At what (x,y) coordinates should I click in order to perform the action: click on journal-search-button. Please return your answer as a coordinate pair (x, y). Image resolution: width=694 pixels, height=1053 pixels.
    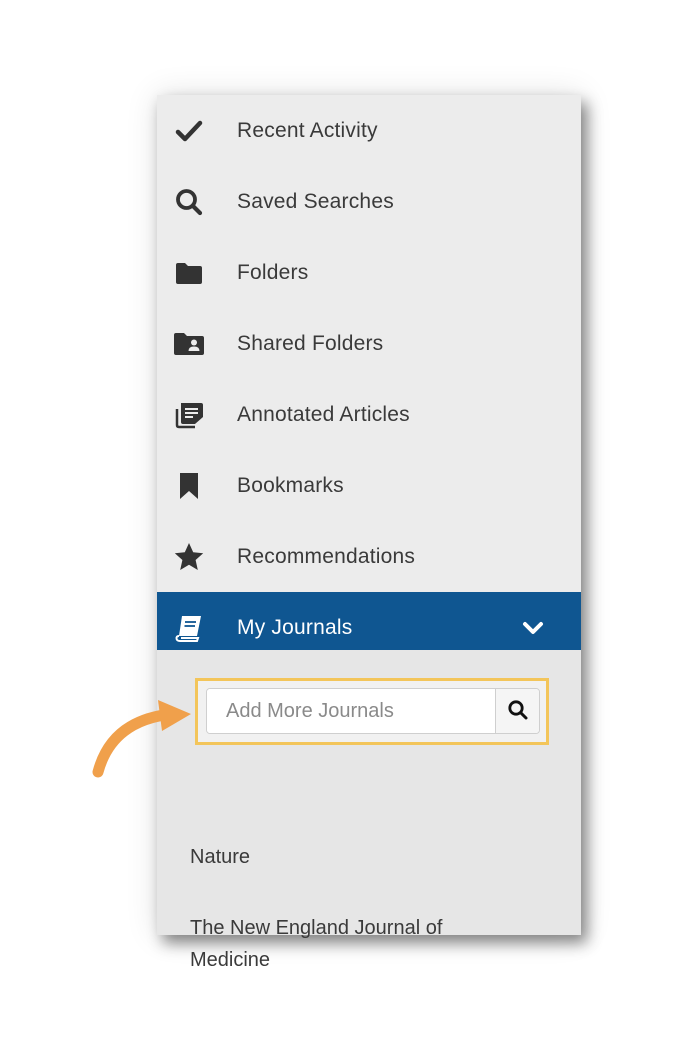
    Looking at the image, I should click on (517, 711).